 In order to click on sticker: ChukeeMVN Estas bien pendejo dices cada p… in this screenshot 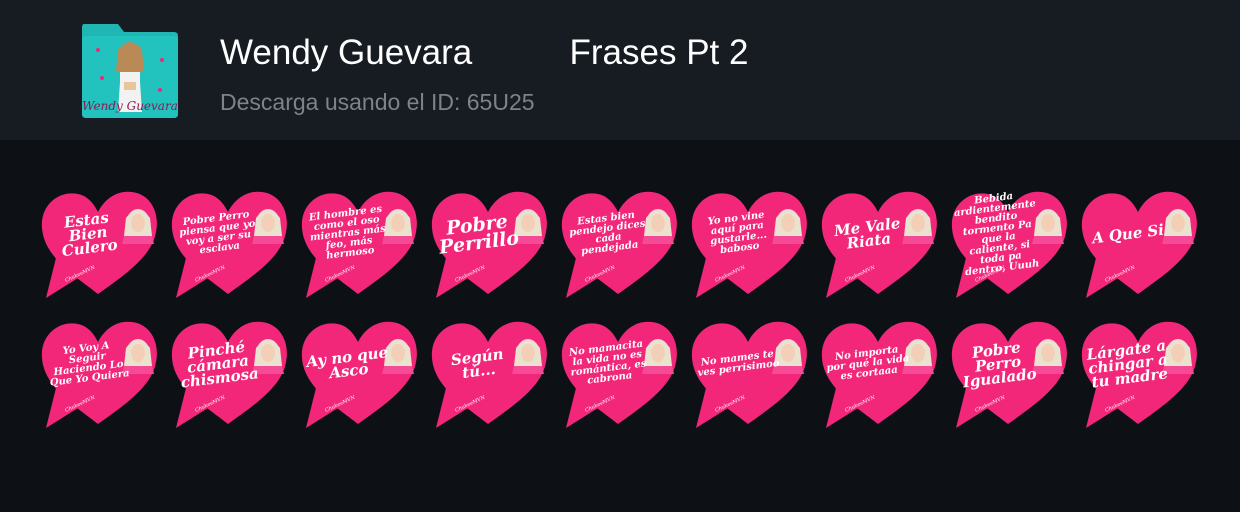, I will do `click(620, 243)`.